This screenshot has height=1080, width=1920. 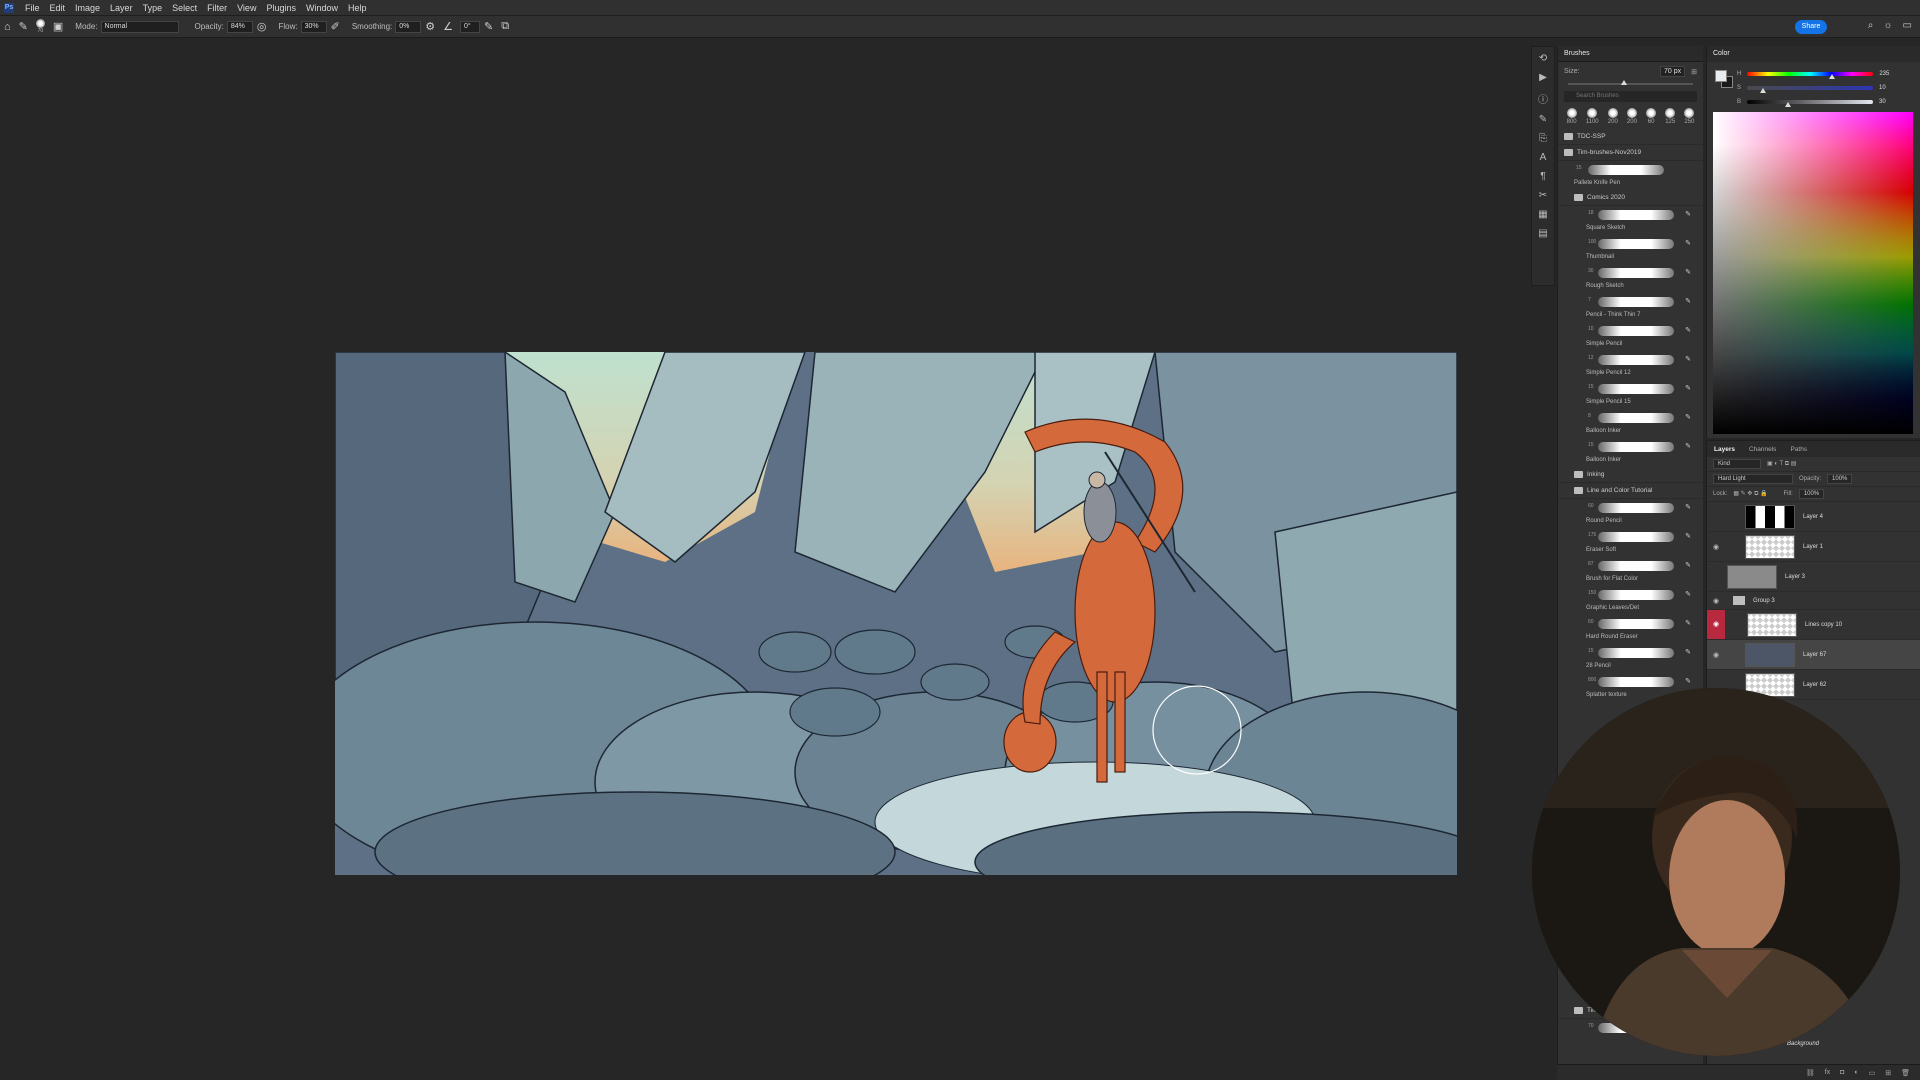 What do you see at coordinates (1813, 577) in the screenshot?
I see `layer-row: Layer 3` at bounding box center [1813, 577].